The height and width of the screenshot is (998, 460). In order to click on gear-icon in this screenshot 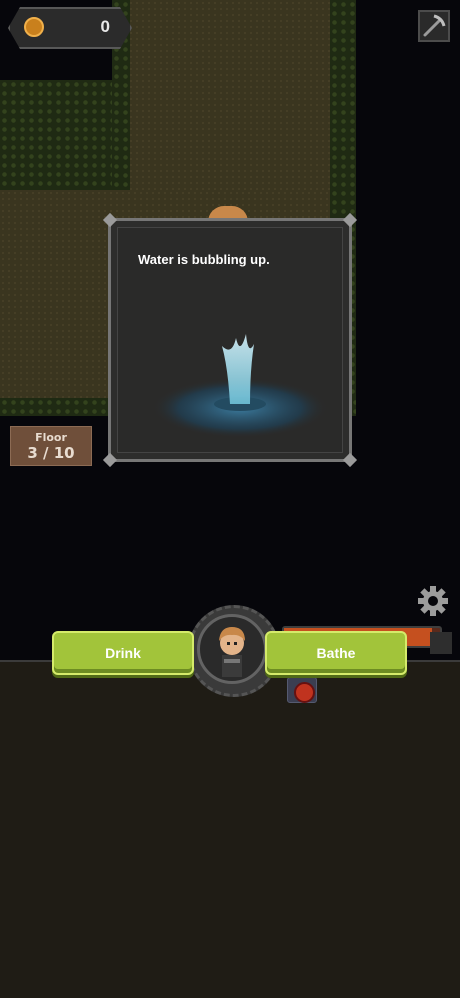, I will do `click(433, 601)`.